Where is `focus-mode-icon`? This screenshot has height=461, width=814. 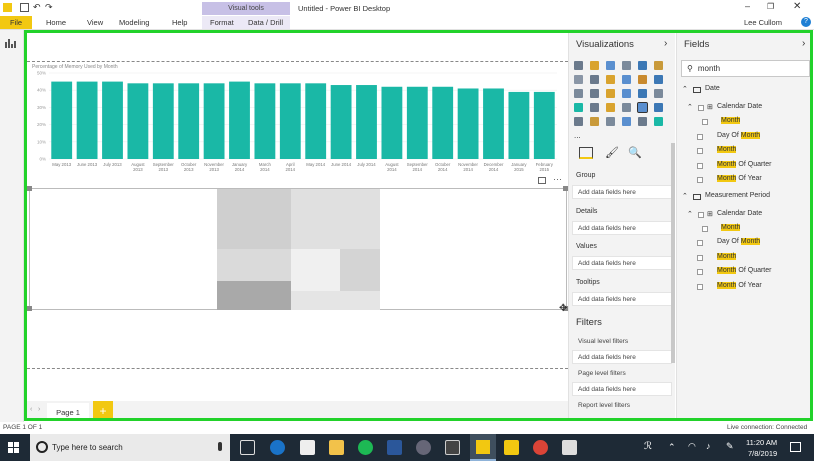
focus-mode-icon is located at coordinates (542, 180).